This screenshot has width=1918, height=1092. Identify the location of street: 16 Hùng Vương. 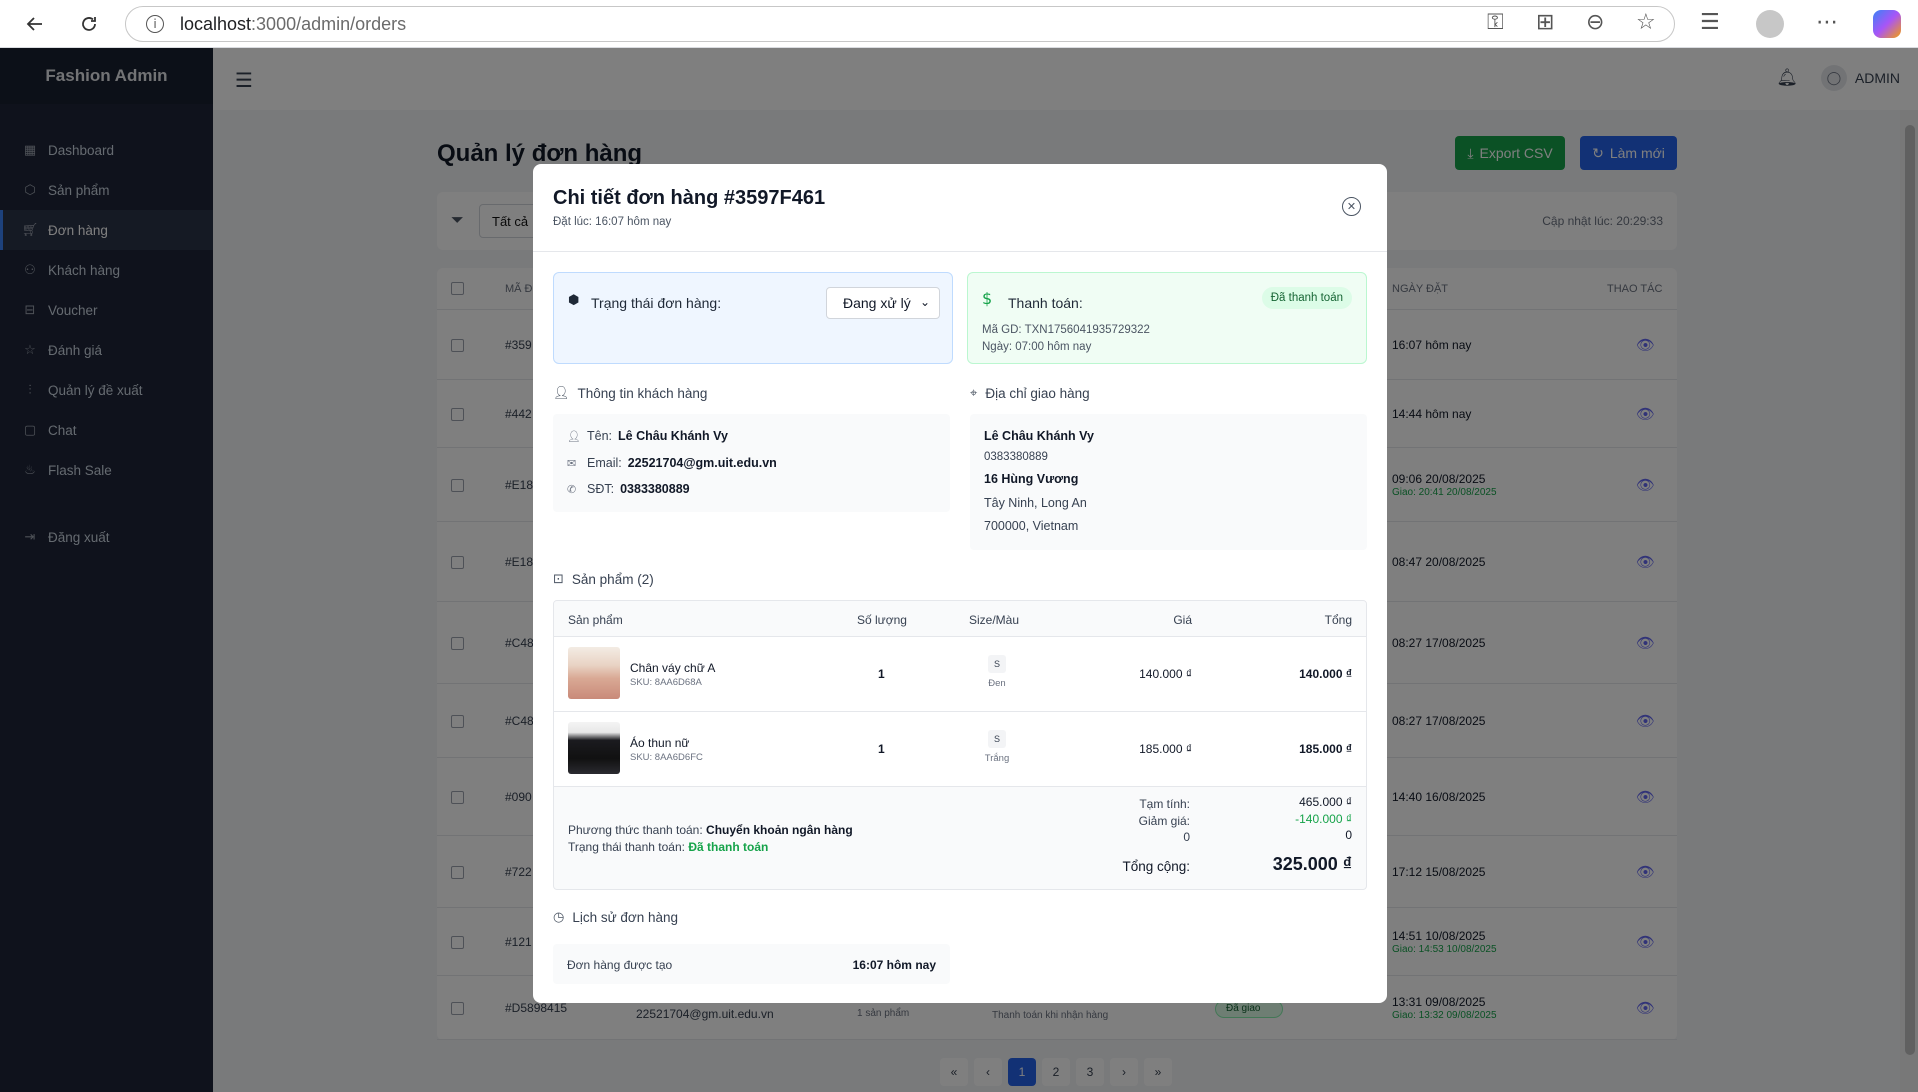
(1031, 479).